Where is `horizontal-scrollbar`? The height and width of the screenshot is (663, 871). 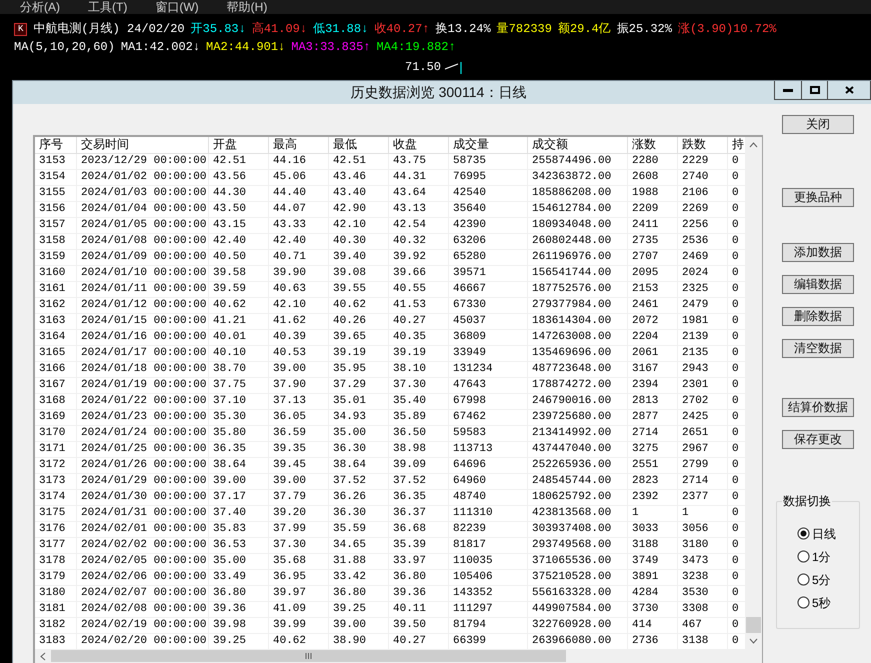
horizontal-scrollbar is located at coordinates (398, 656).